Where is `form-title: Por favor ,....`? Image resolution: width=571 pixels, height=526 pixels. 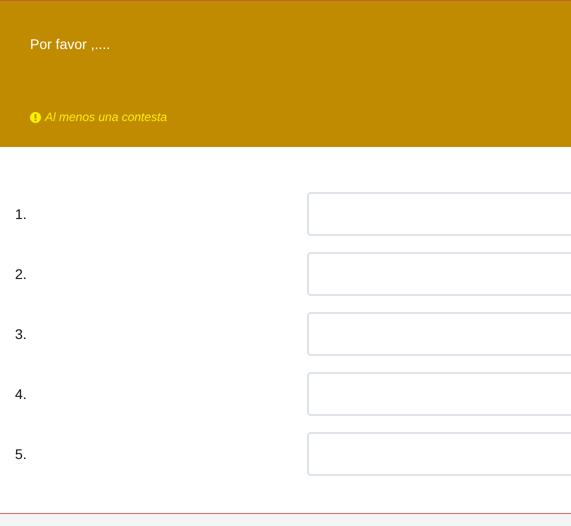 form-title: Por favor ,.... is located at coordinates (70, 44).